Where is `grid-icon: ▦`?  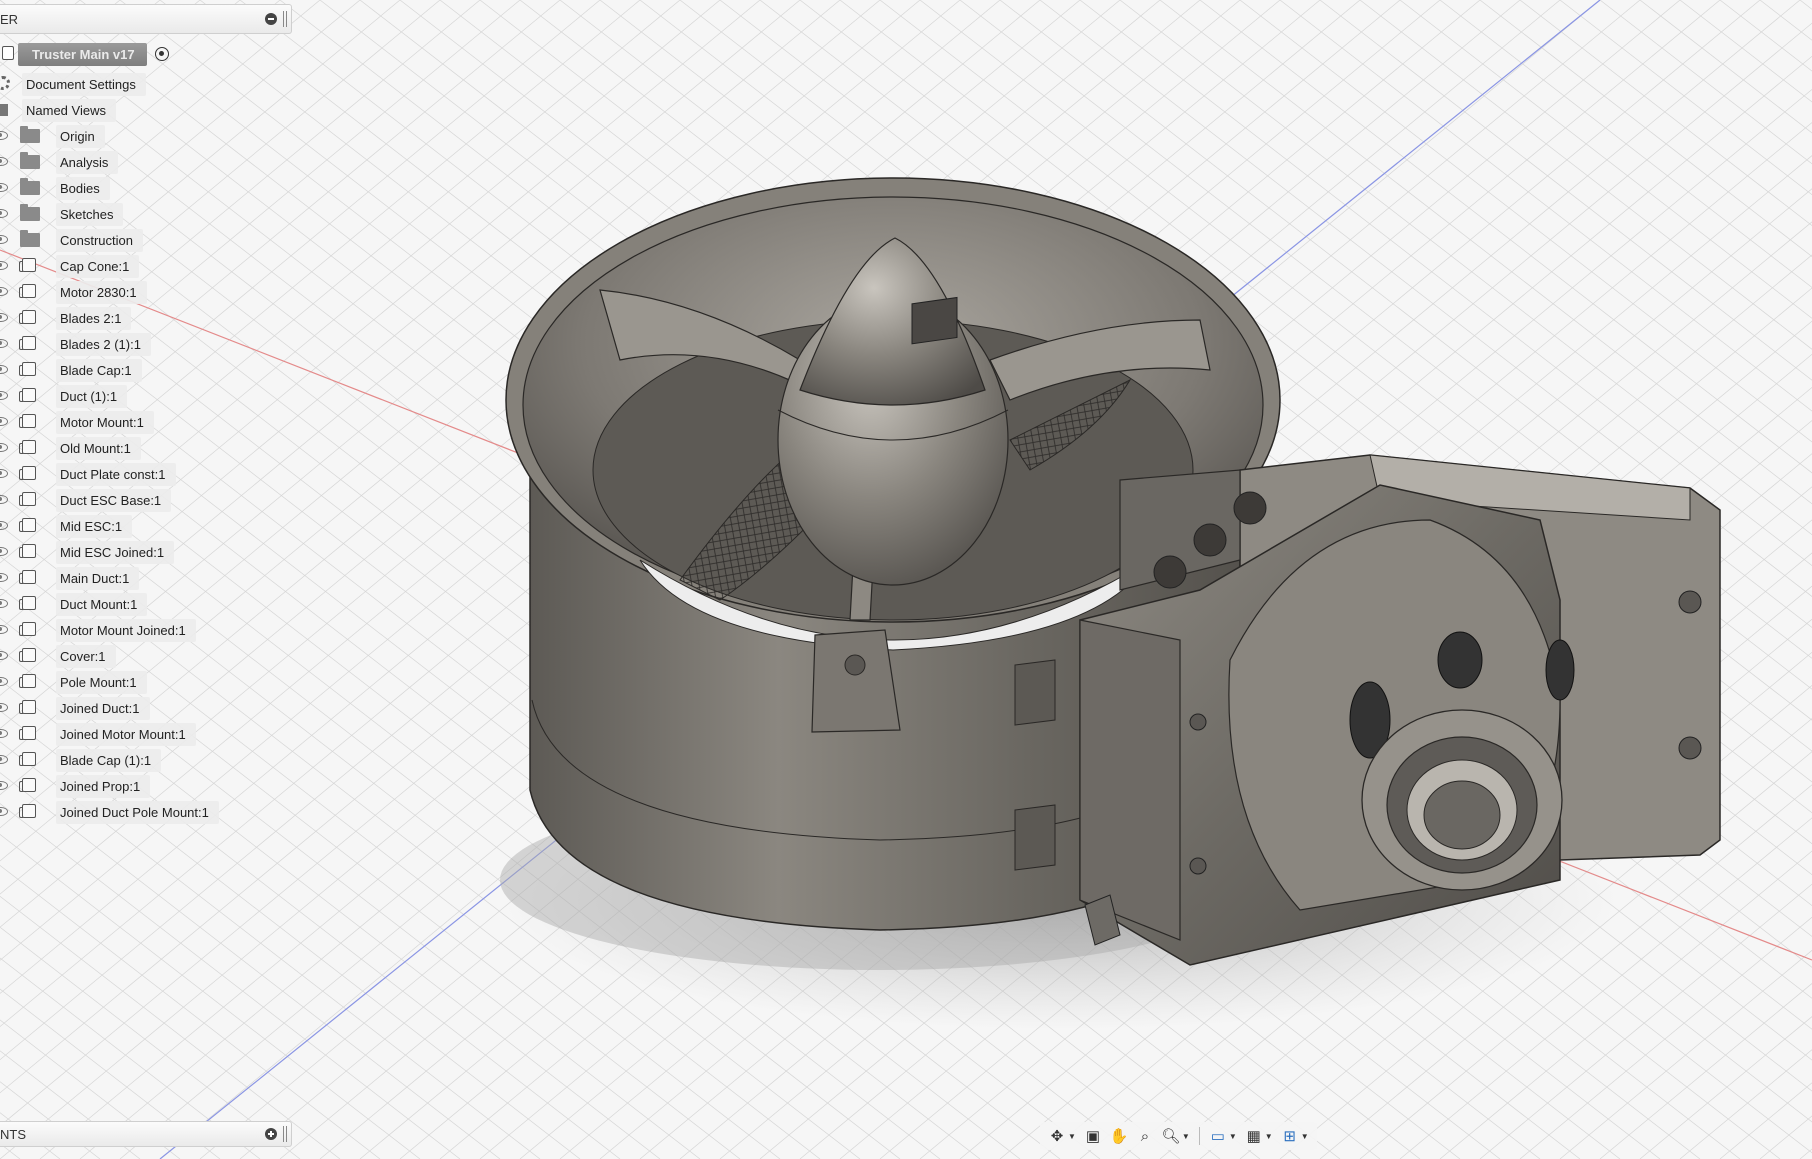
grid-icon: ▦ is located at coordinates (1254, 1136).